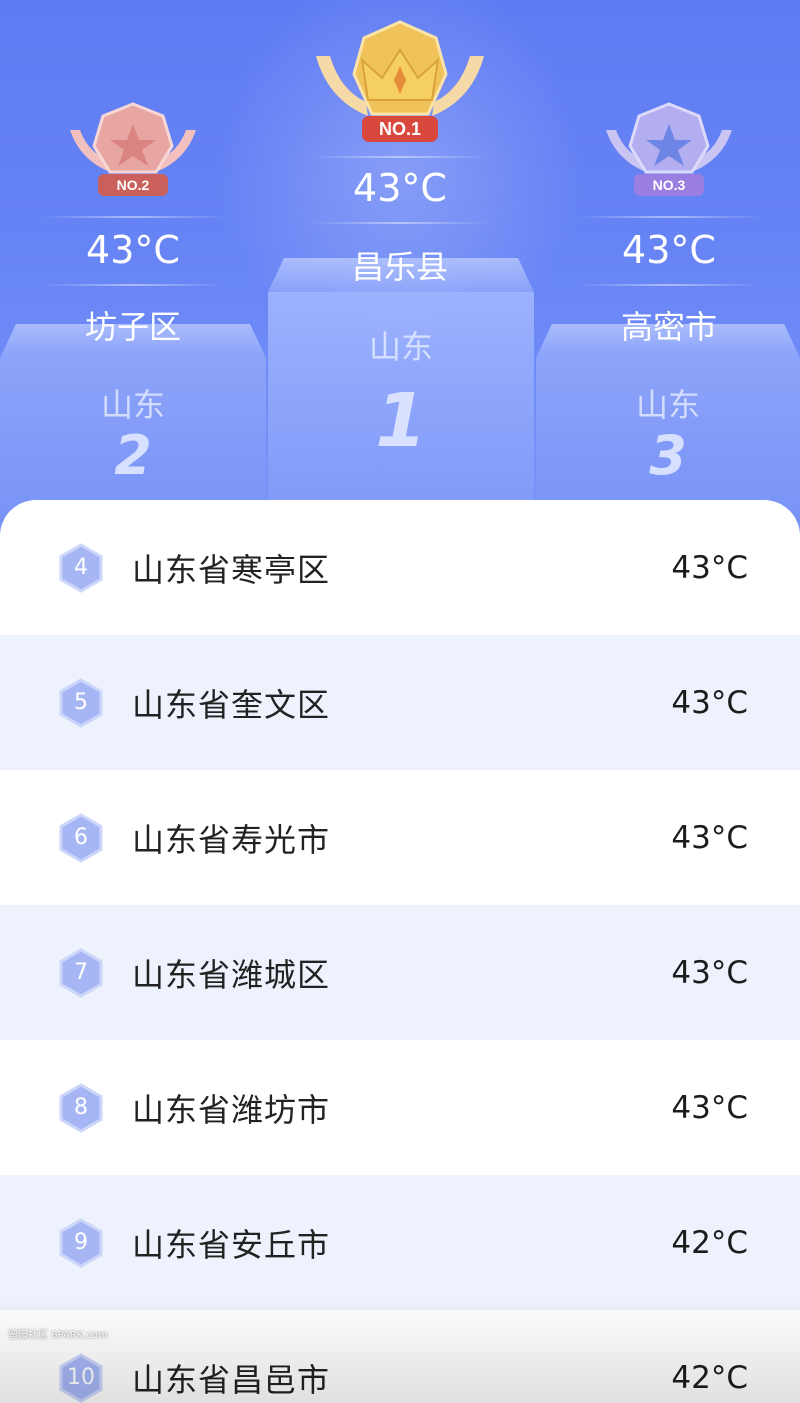 This screenshot has height=1403, width=800. I want to click on rank-number: 10, so click(81, 1377).